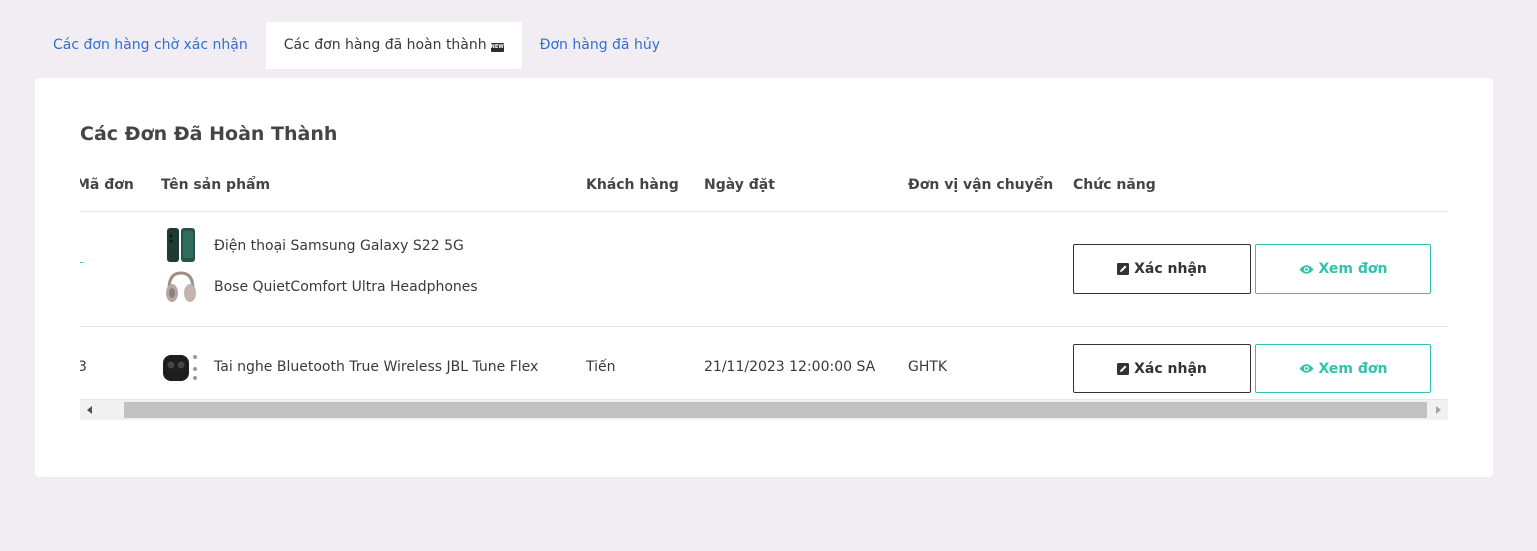 This screenshot has width=1537, height=551. What do you see at coordinates (739, 185) in the screenshot?
I see `col-order-date: Ngày đặt` at bounding box center [739, 185].